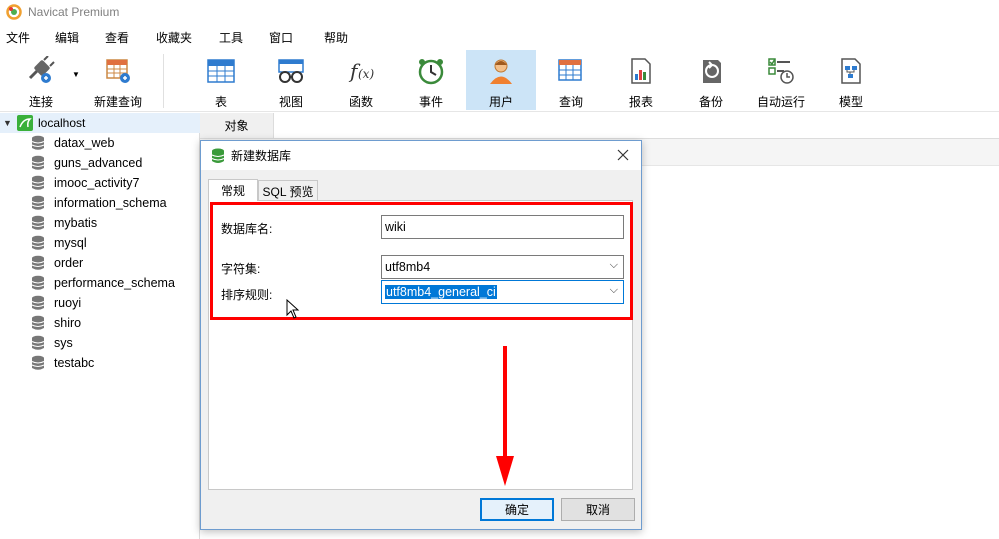  What do you see at coordinates (51, 343) in the screenshot?
I see `database-item: sys` at bounding box center [51, 343].